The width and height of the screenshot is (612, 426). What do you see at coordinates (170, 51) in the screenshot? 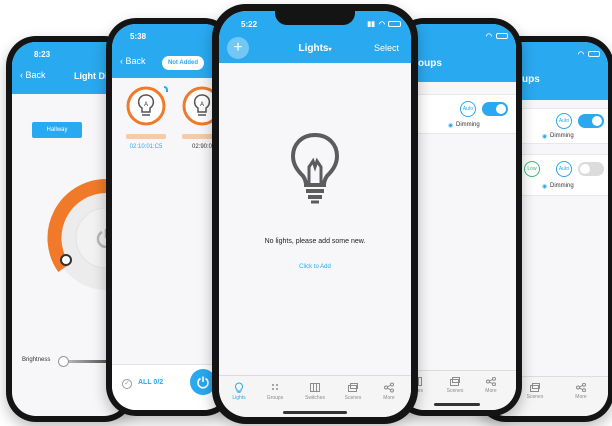
I see `header: 5:38 ‹ Back Not Added` at bounding box center [170, 51].